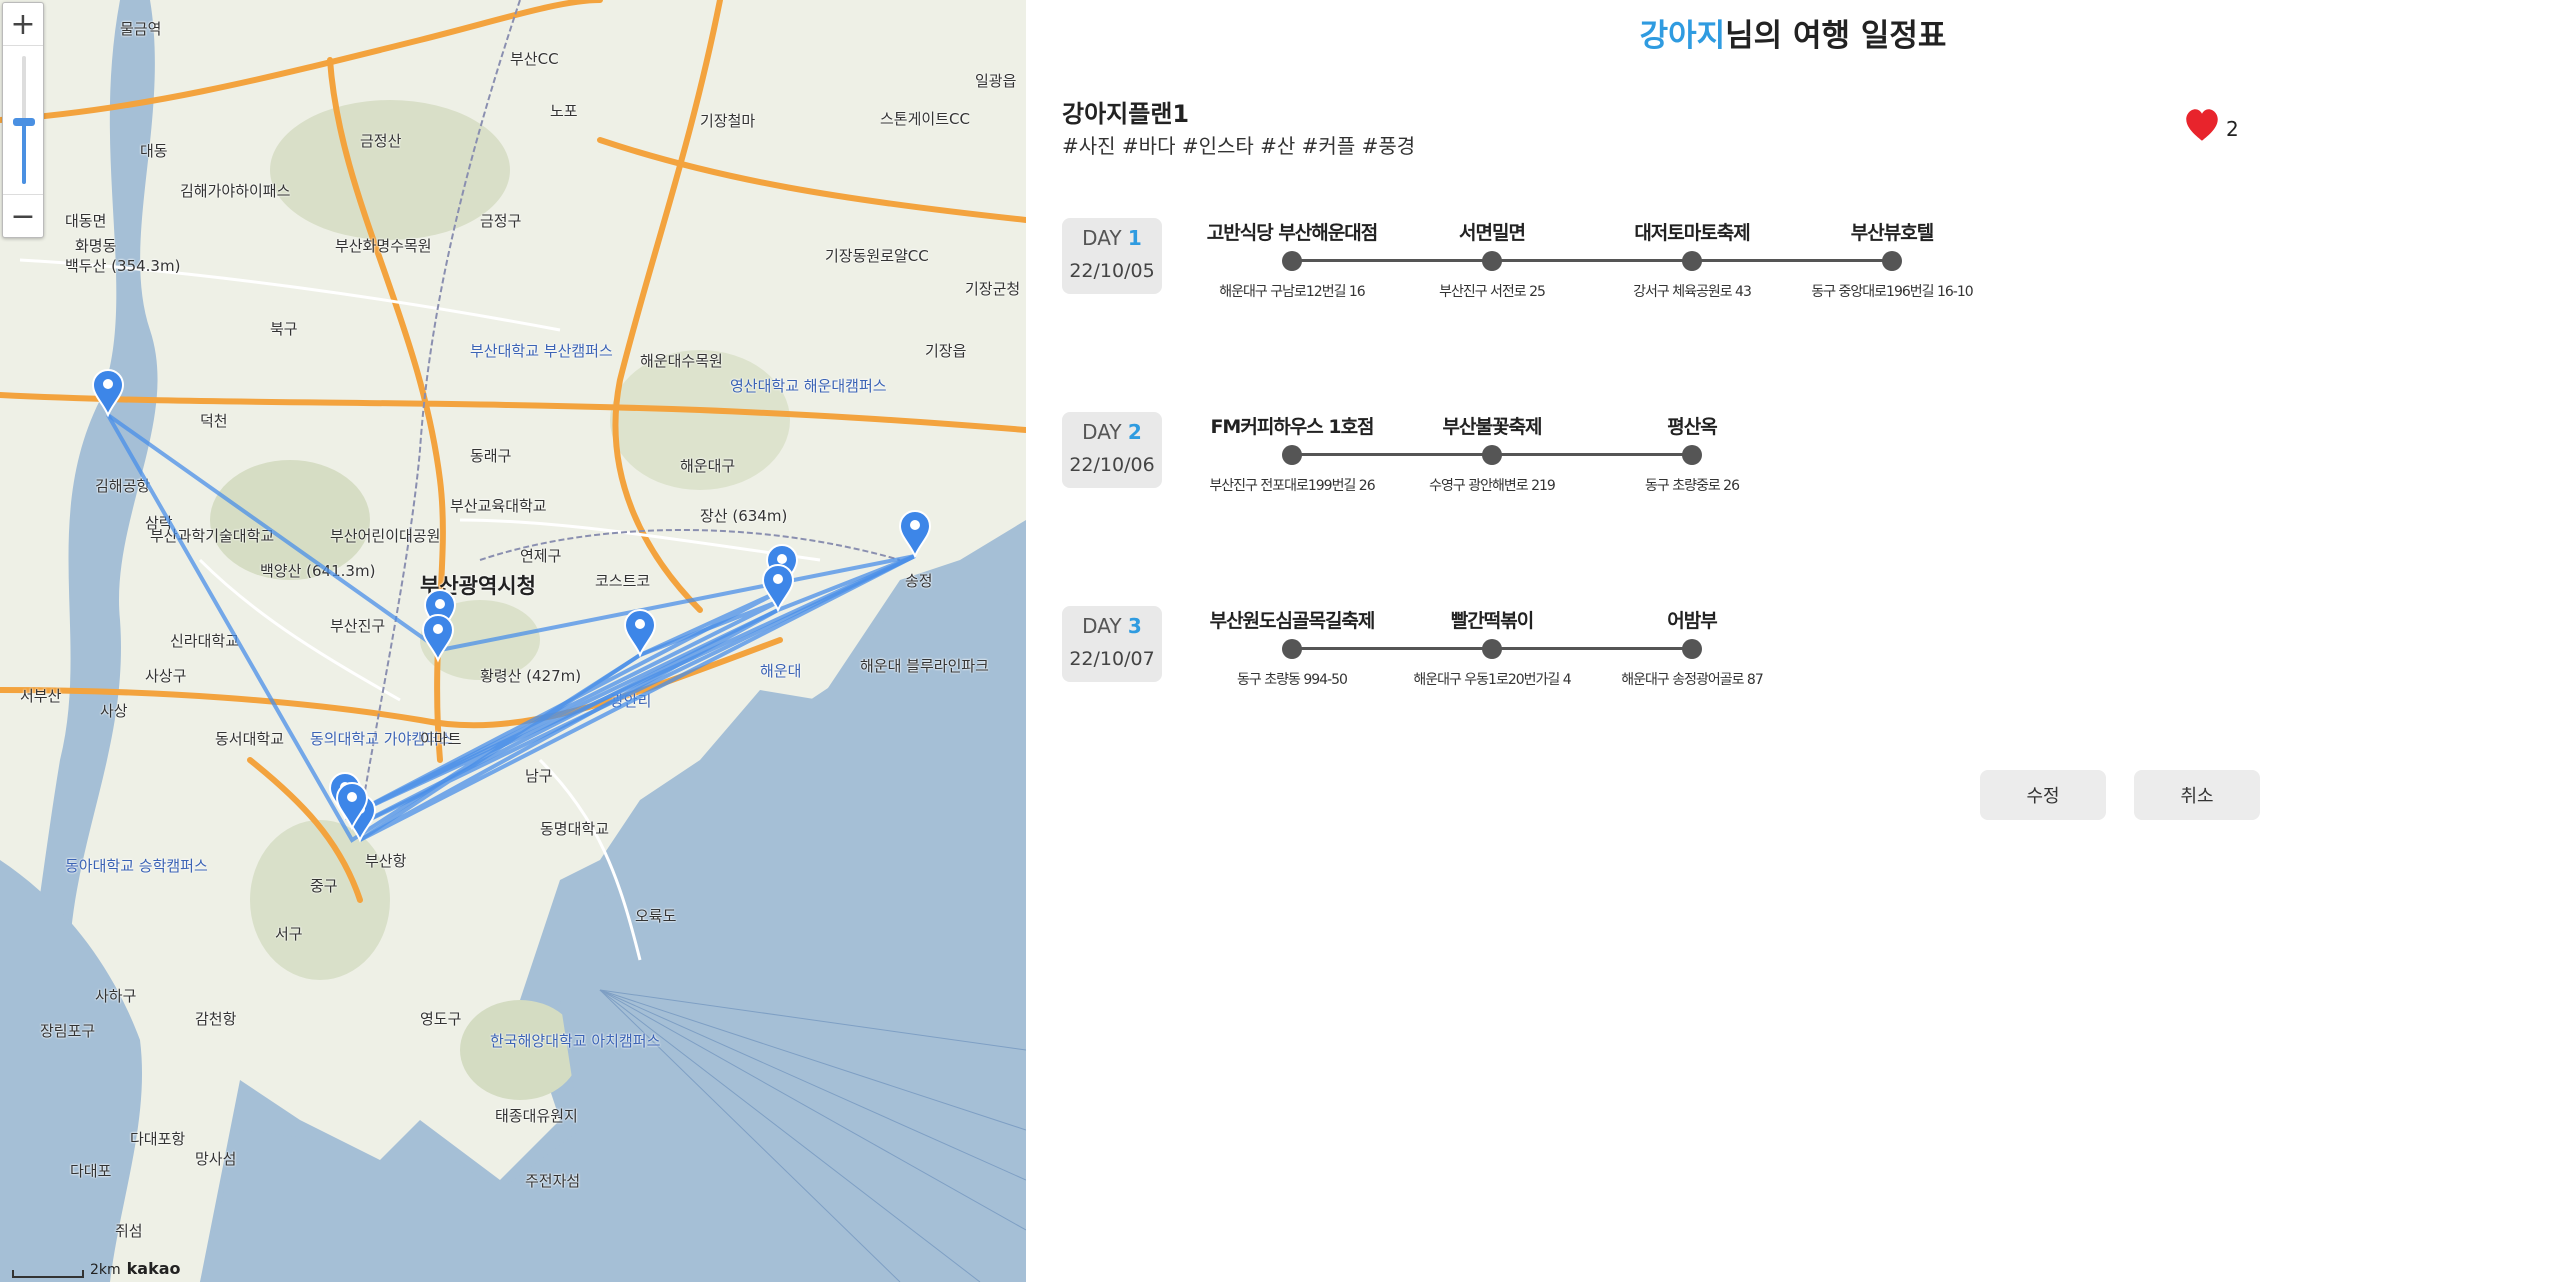 The image size is (2560, 1282). I want to click on page-title: 강아지님의 여행 일정표, so click(1793, 32).